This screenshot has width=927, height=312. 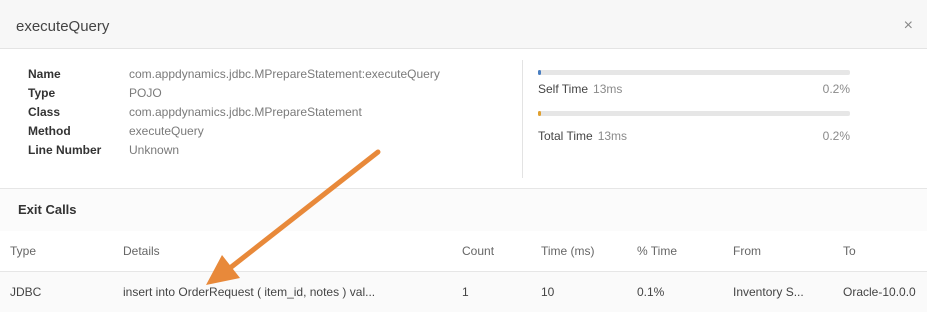 What do you see at coordinates (849, 251) in the screenshot?
I see `column-header-to: To` at bounding box center [849, 251].